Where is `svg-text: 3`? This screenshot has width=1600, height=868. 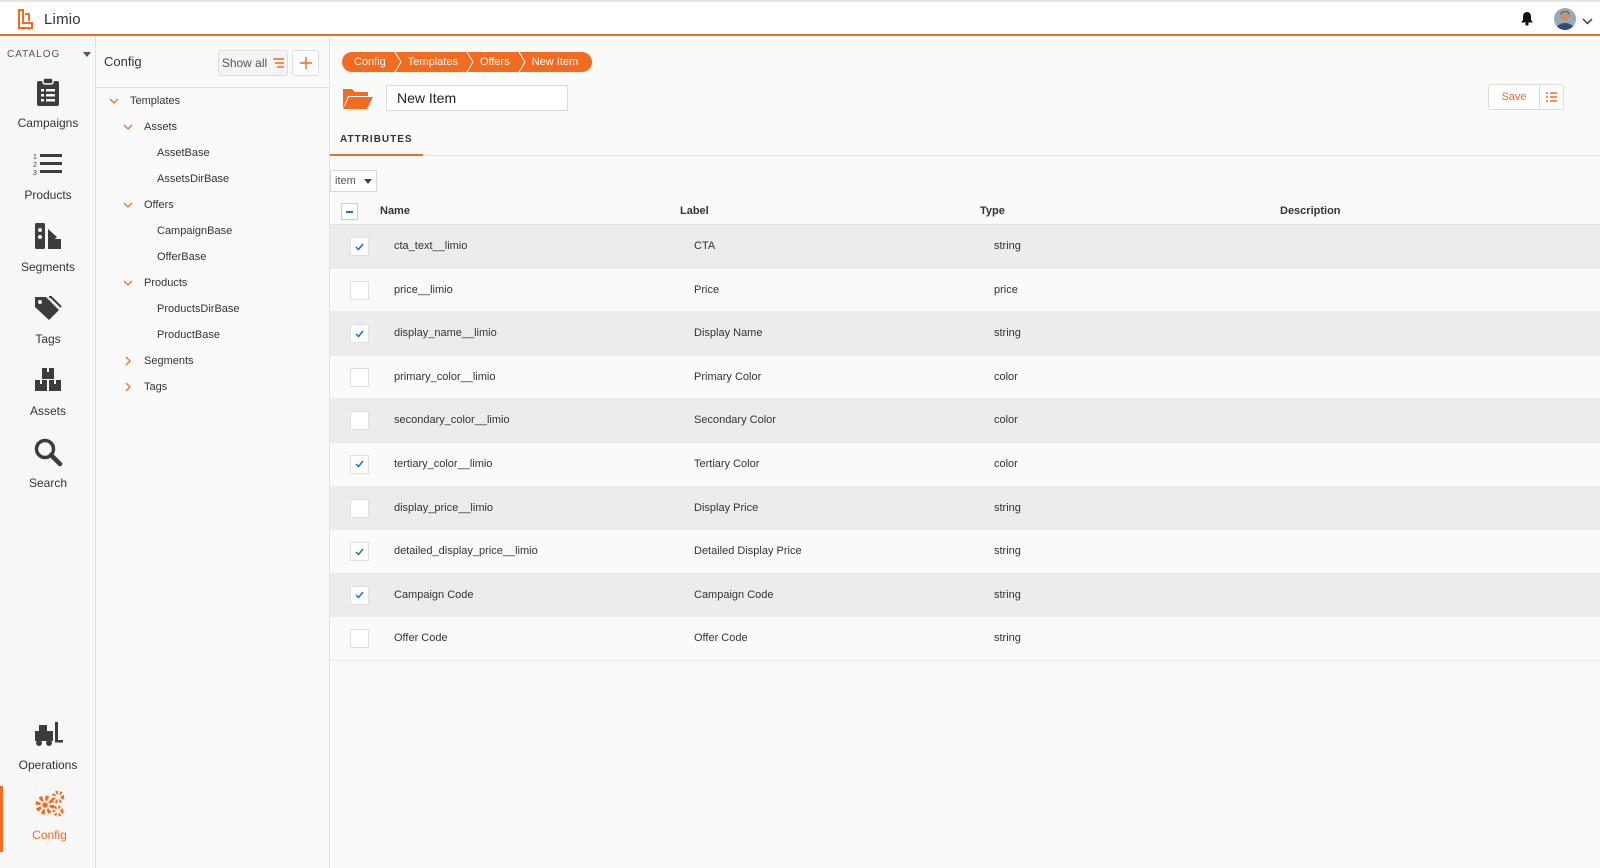
svg-text: 3 is located at coordinates (35, 173).